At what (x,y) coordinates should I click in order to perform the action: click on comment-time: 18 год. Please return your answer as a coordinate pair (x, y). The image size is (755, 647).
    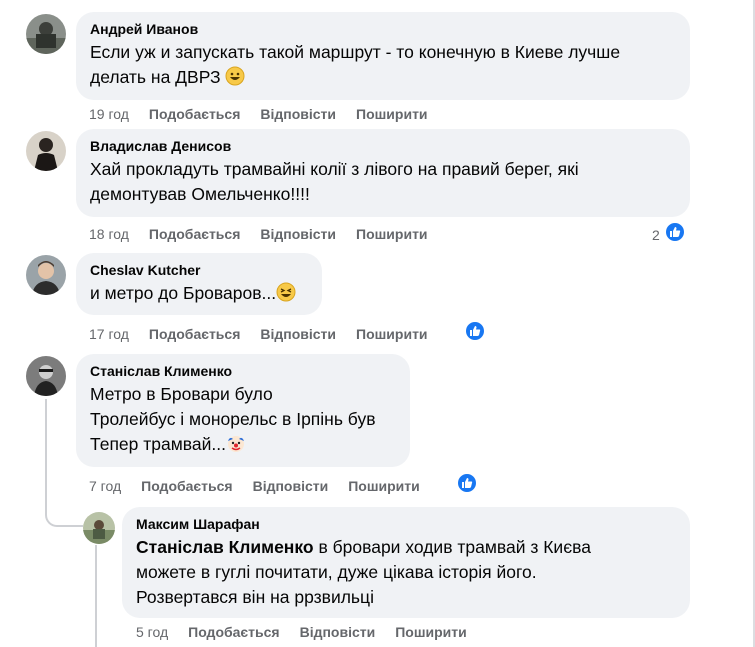
    Looking at the image, I should click on (109, 234).